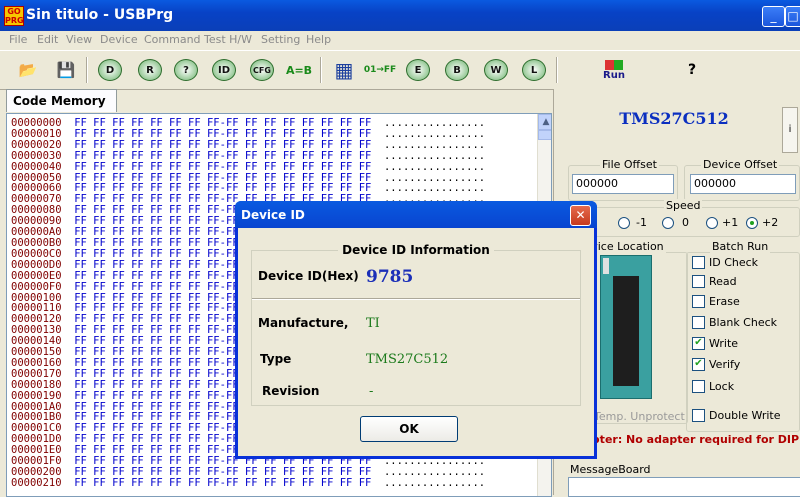 The width and height of the screenshot is (800, 497). Describe the element at coordinates (790, 130) in the screenshot. I see `side-button: i` at that location.